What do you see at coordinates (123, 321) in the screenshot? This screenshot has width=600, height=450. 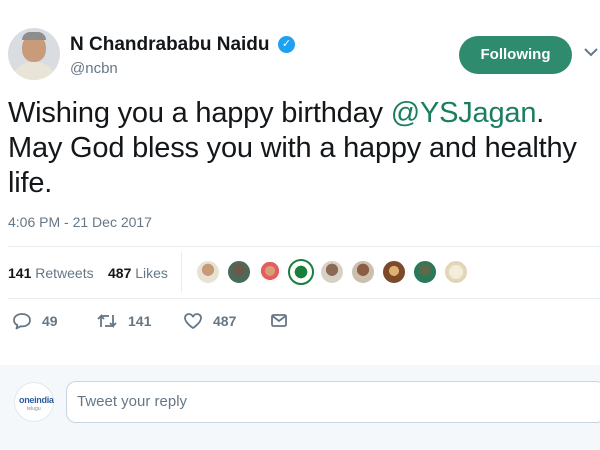 I see `retweet-action: 141` at bounding box center [123, 321].